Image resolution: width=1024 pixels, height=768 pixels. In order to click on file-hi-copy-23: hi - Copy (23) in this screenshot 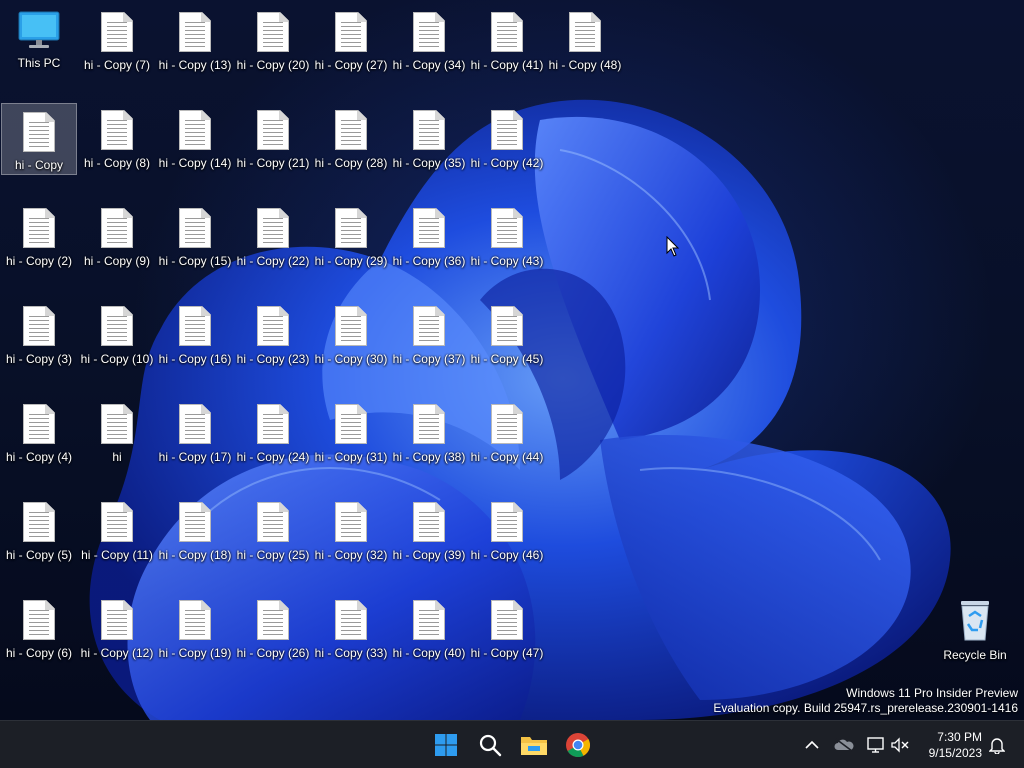, I will do `click(273, 334)`.